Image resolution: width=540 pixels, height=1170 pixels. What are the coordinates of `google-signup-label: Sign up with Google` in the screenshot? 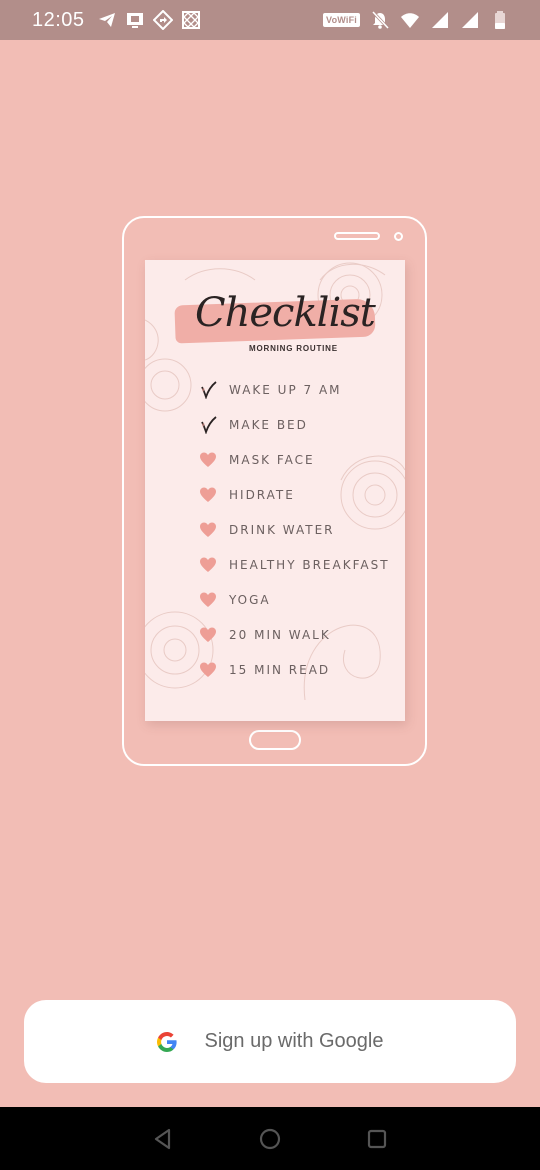 It's located at (294, 1041).